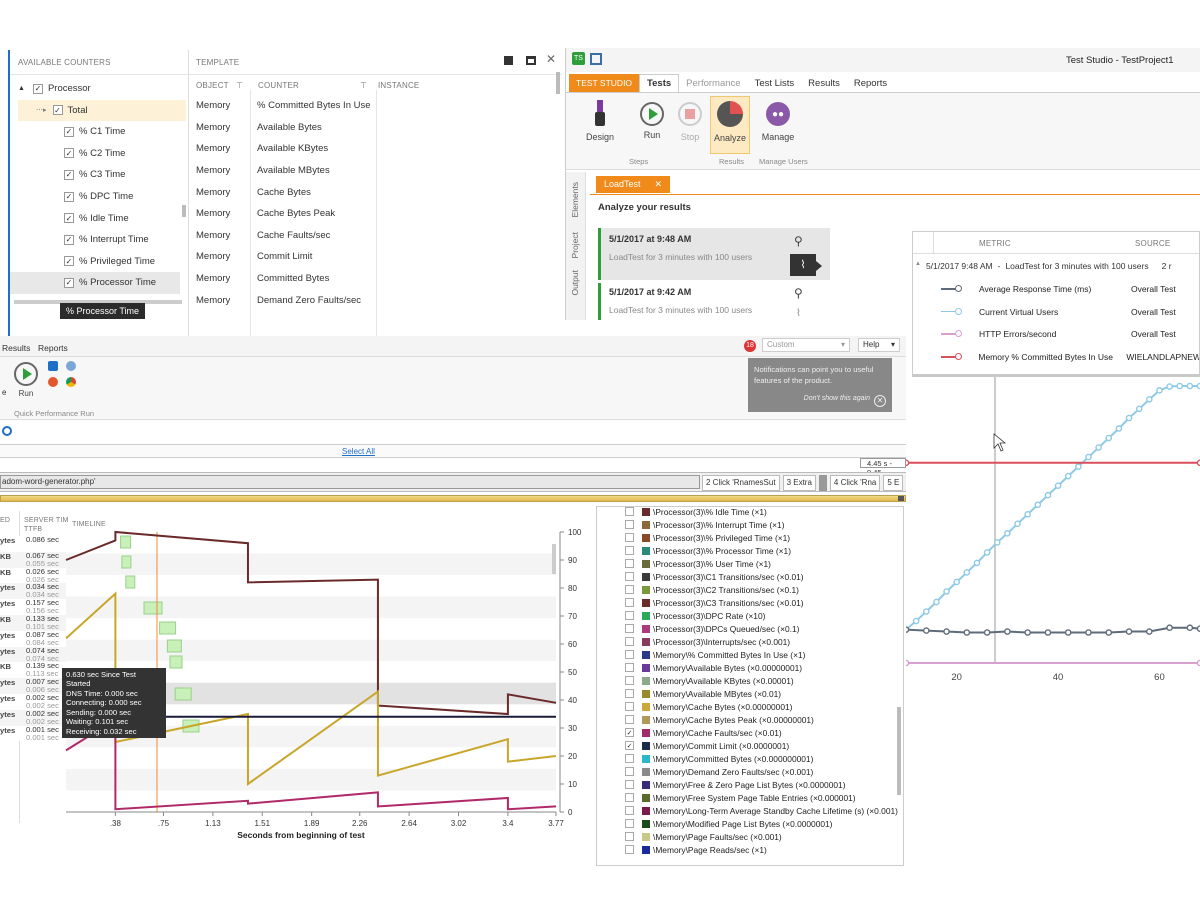 Image resolution: width=1200 pixels, height=900 pixels. I want to click on filter-icon: ⊤, so click(369, 85).